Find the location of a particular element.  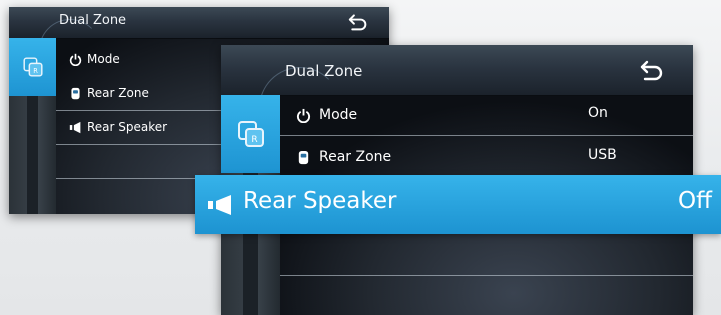

title-bar: Dual Zone is located at coordinates (199, 44).